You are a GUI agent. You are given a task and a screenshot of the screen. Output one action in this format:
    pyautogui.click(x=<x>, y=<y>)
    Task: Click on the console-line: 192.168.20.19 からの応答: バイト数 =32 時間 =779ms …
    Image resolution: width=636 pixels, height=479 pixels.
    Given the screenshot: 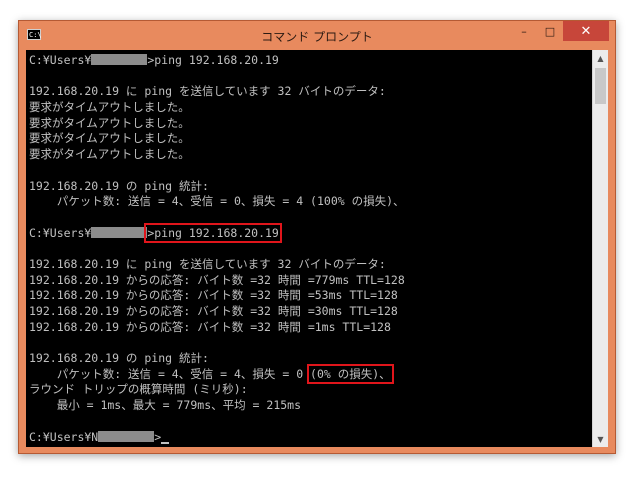 What is the action you would take?
    pyautogui.click(x=312, y=281)
    